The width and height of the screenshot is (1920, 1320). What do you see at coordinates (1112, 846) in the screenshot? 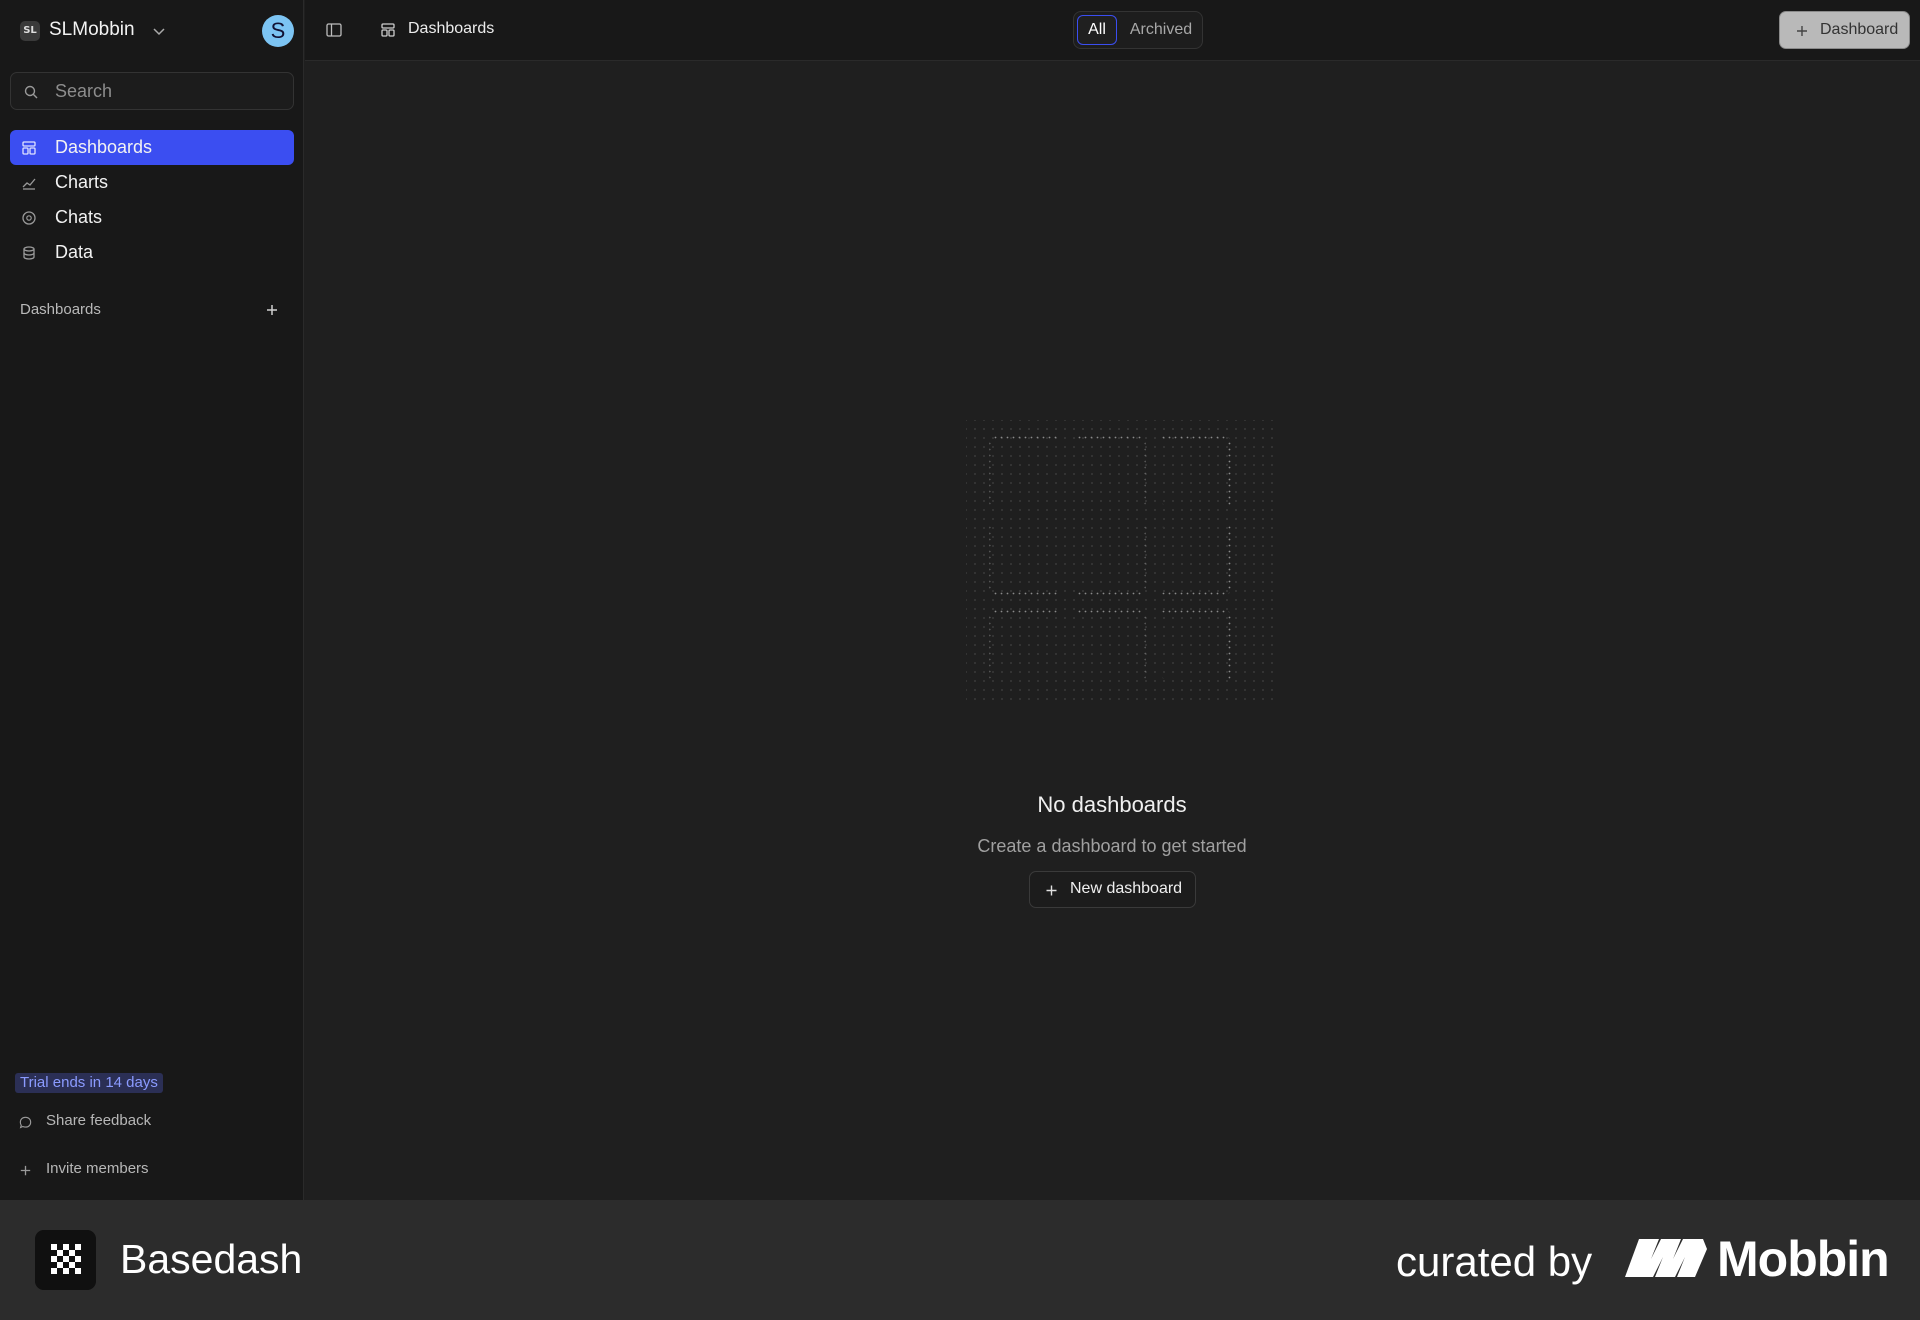
I see `empty-state-subtitle: Create a dashboard to get started` at bounding box center [1112, 846].